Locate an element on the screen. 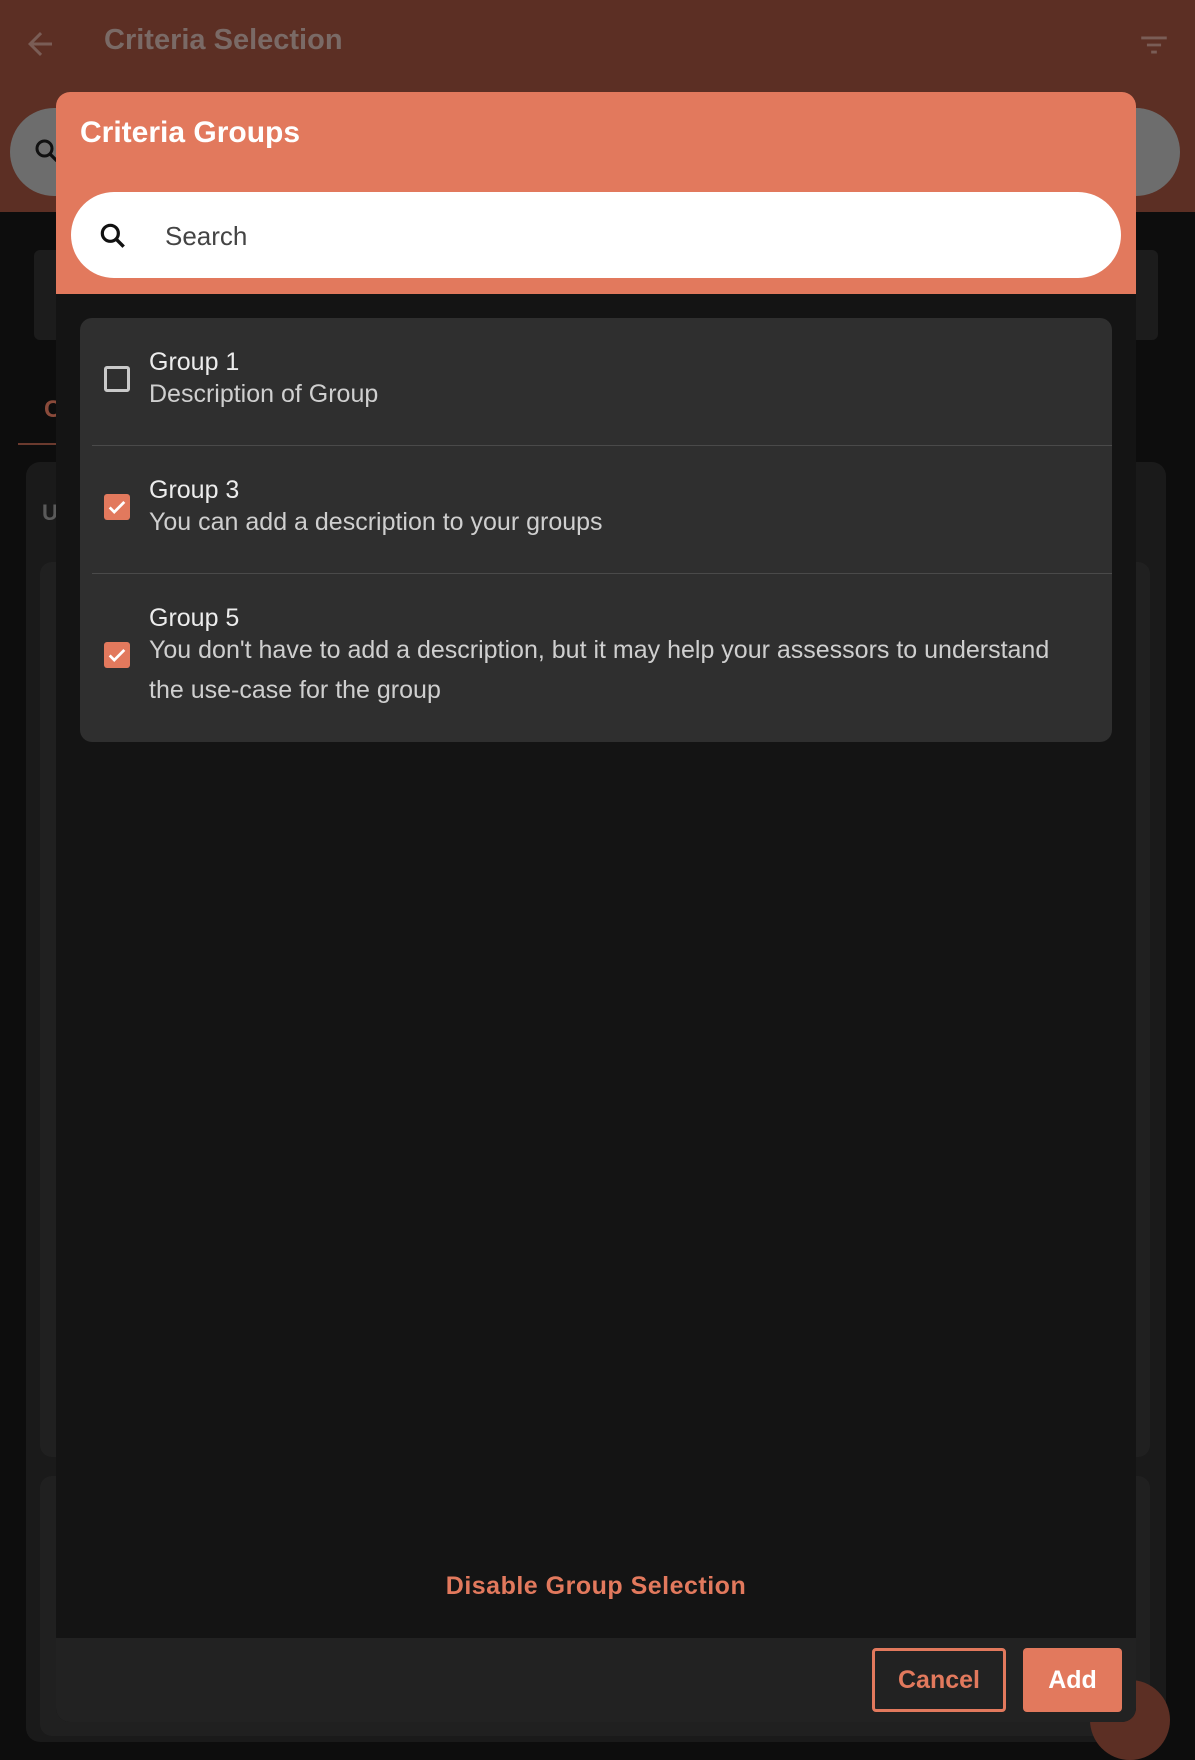 This screenshot has height=1760, width=1195. cancel-button: Cancel is located at coordinates (939, 1680).